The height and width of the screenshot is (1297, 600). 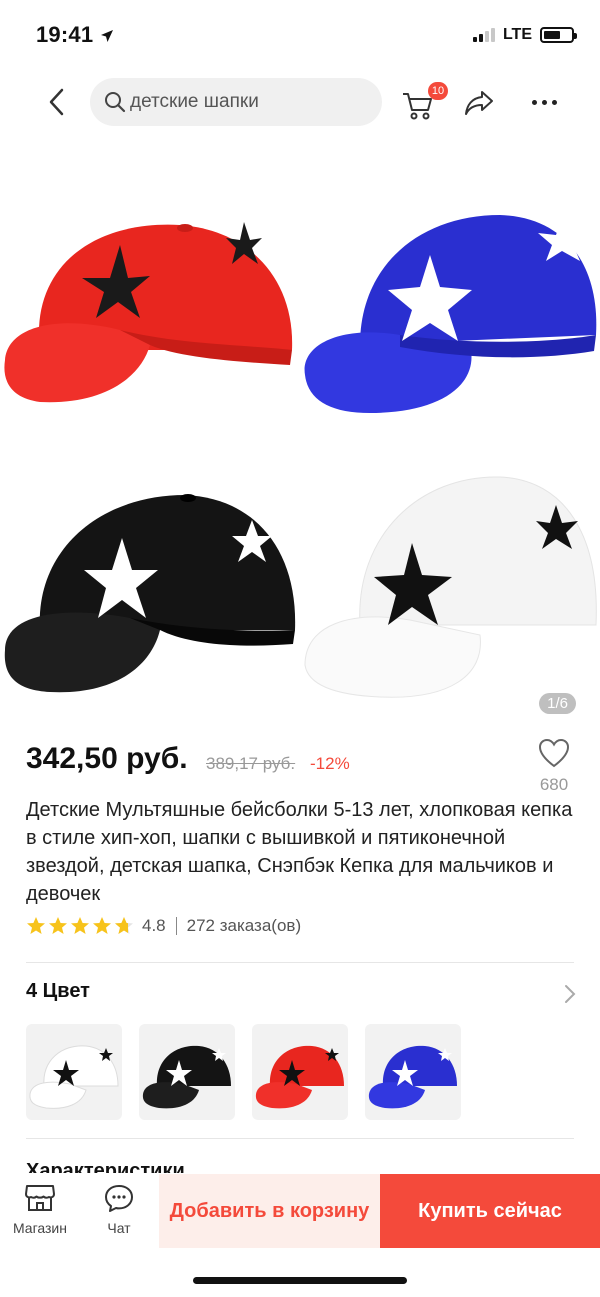 I want to click on search-input: детские шапки, so click(x=236, y=102).